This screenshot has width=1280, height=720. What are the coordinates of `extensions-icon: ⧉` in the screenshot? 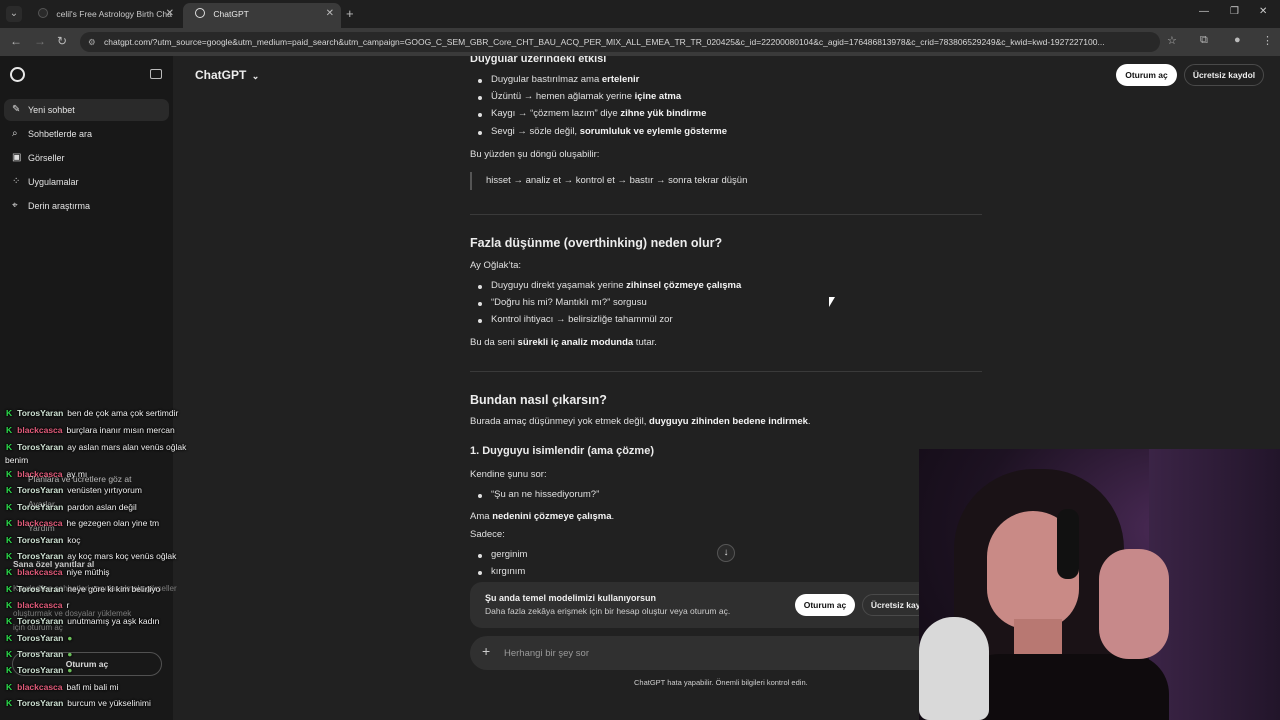 It's located at (1204, 40).